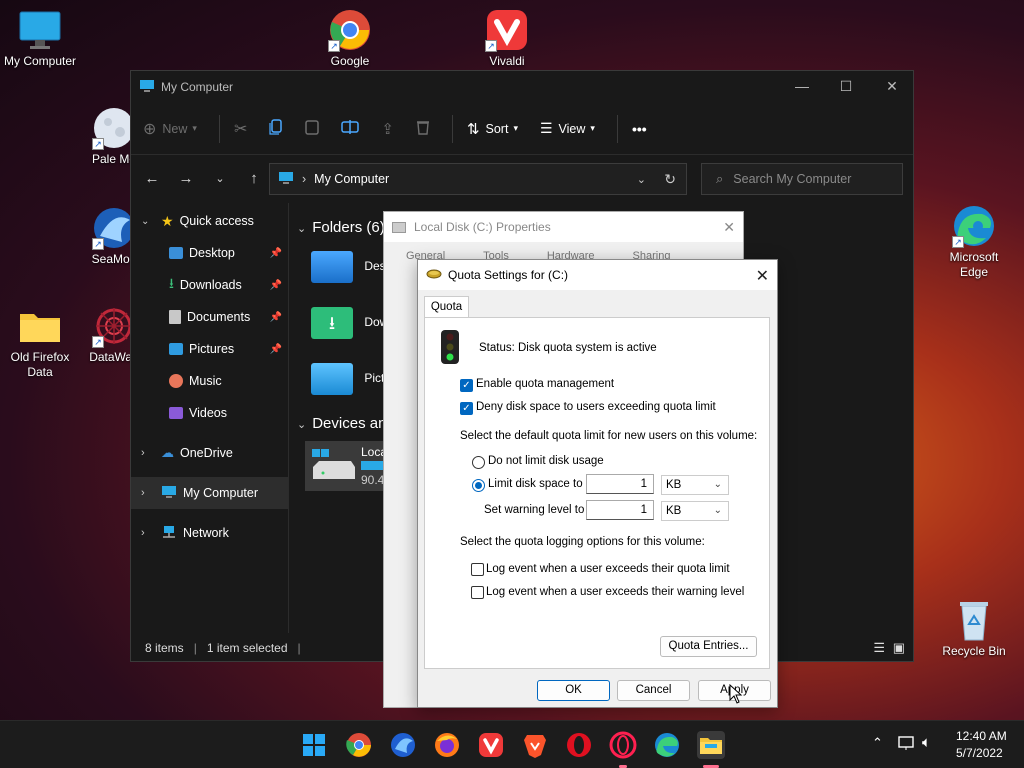 This screenshot has height=768, width=1024. I want to click on sidebar-item-label: Videos, so click(208, 413).